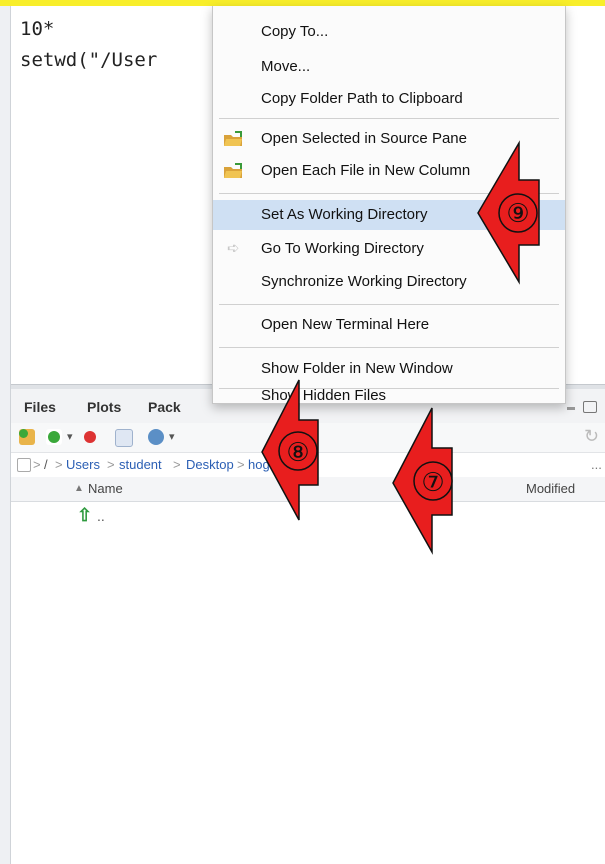 This screenshot has width=605, height=864. What do you see at coordinates (297, 453) in the screenshot?
I see `step-8-label: ⑧` at bounding box center [297, 453].